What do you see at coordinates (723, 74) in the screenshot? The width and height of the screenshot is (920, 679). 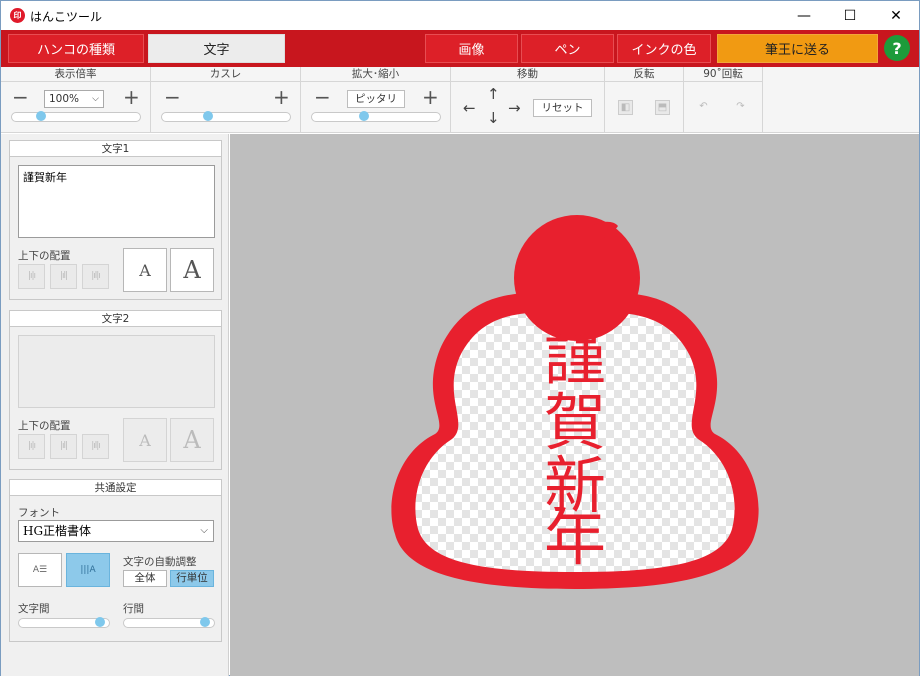 I see `rotate-label: 90˚回転` at bounding box center [723, 74].